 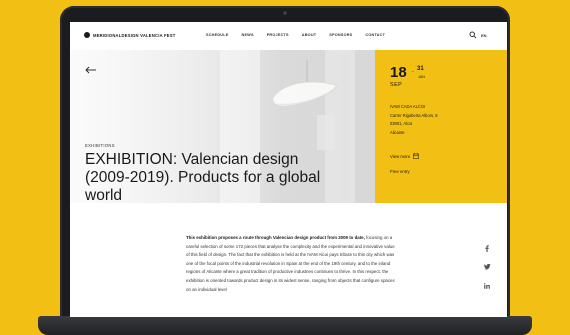 I want to click on venue-street: Carrer Rigoberta Albors, 8, so click(x=414, y=115).